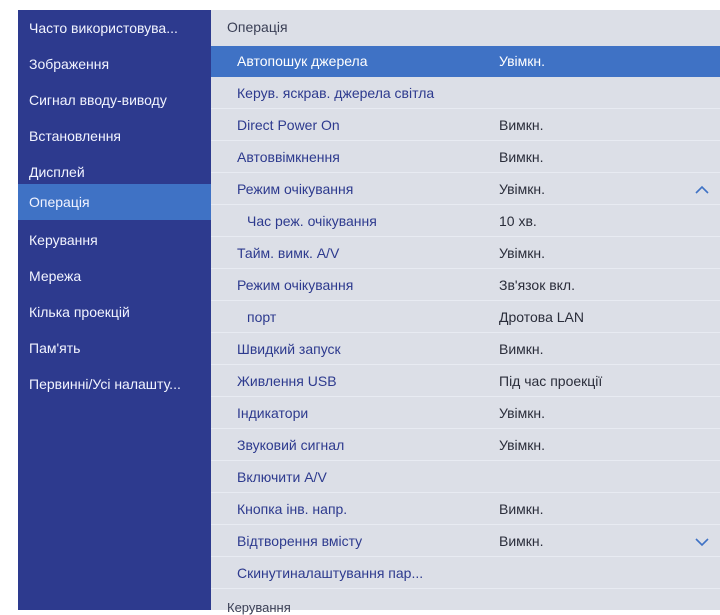 Image resolution: width=720 pixels, height=615 pixels. Describe the element at coordinates (114, 202) in the screenshot. I see `sidebar-item-operation: Операція` at that location.